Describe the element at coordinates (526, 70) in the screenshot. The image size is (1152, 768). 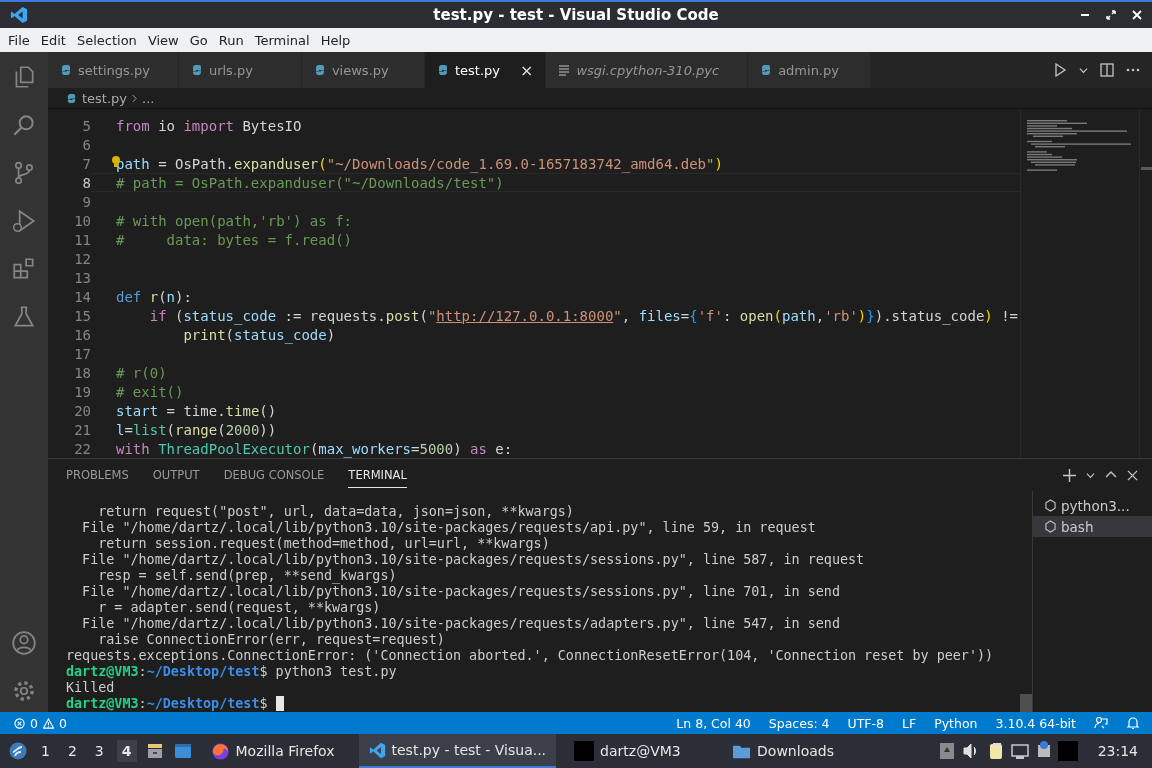
I see `tab-close-button: ×` at that location.